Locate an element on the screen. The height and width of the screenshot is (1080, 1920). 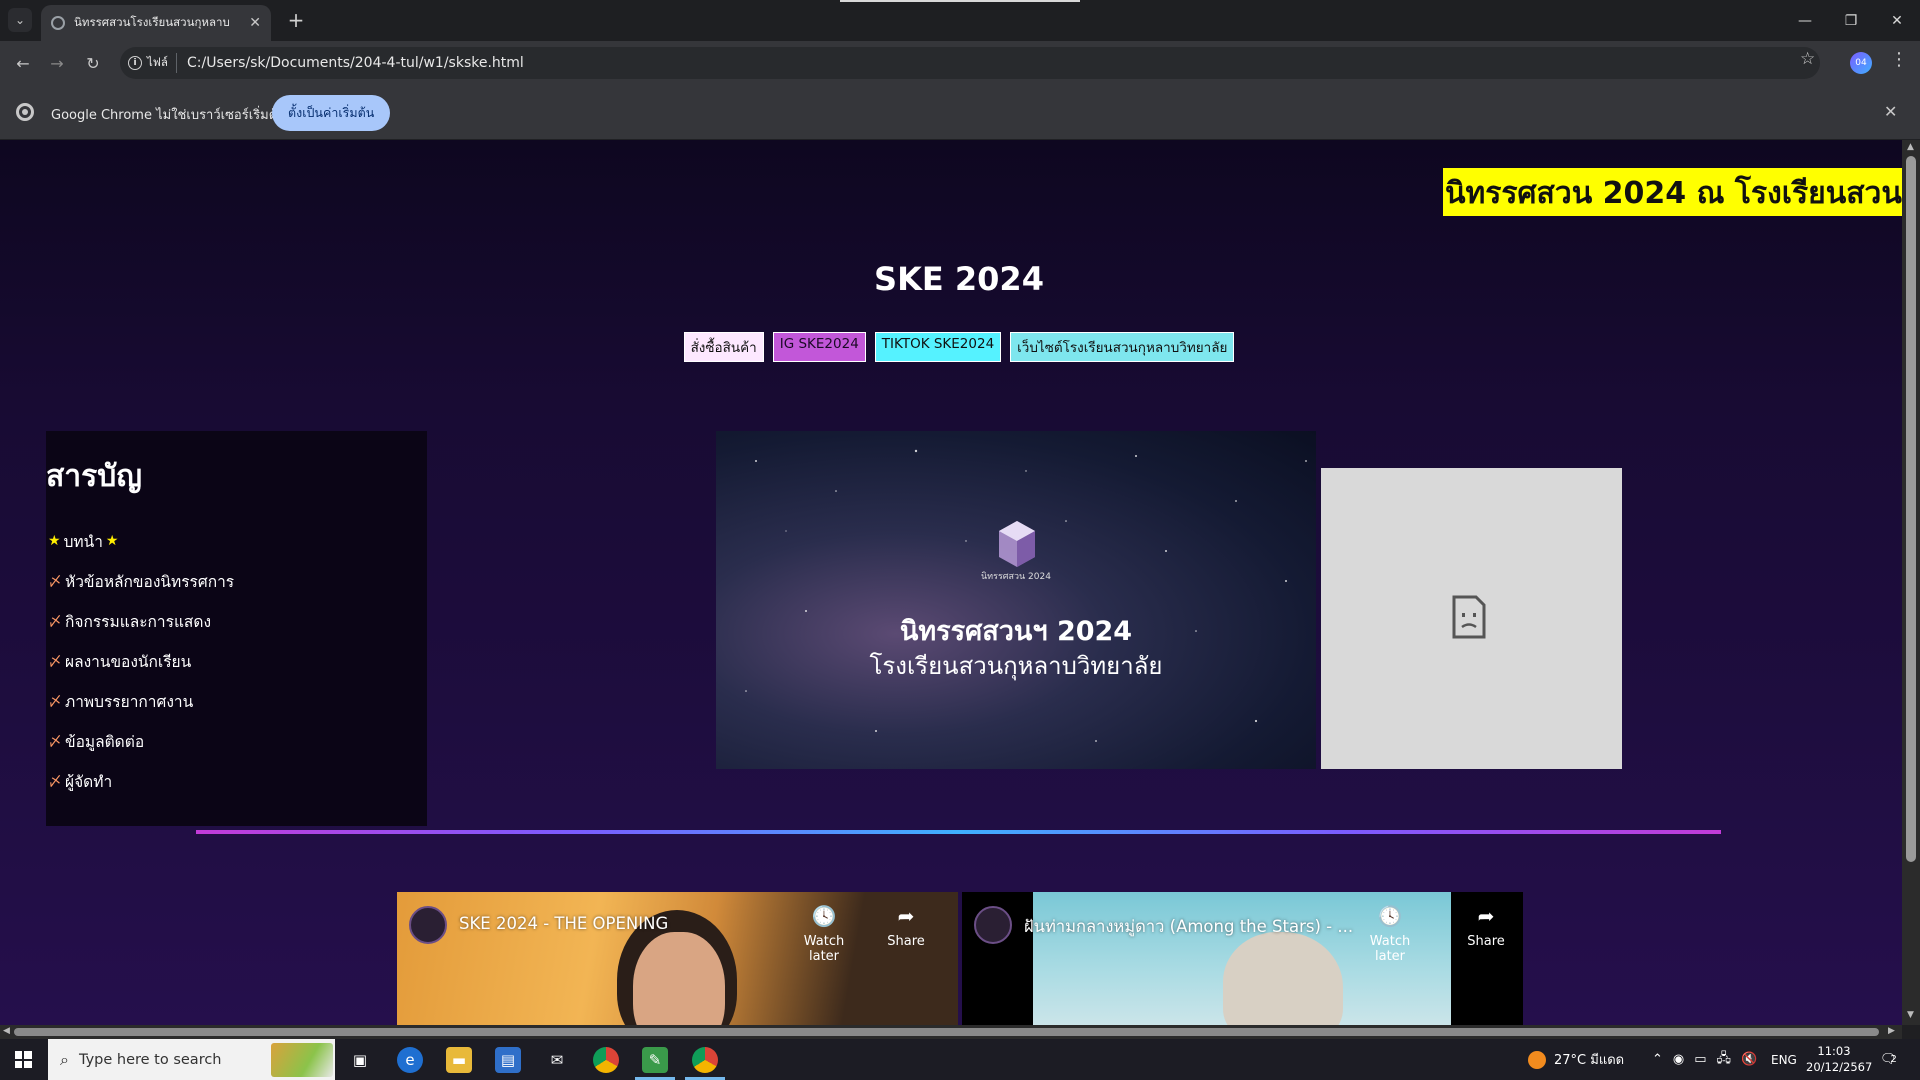
broken-embed-frame is located at coordinates (1471, 618).